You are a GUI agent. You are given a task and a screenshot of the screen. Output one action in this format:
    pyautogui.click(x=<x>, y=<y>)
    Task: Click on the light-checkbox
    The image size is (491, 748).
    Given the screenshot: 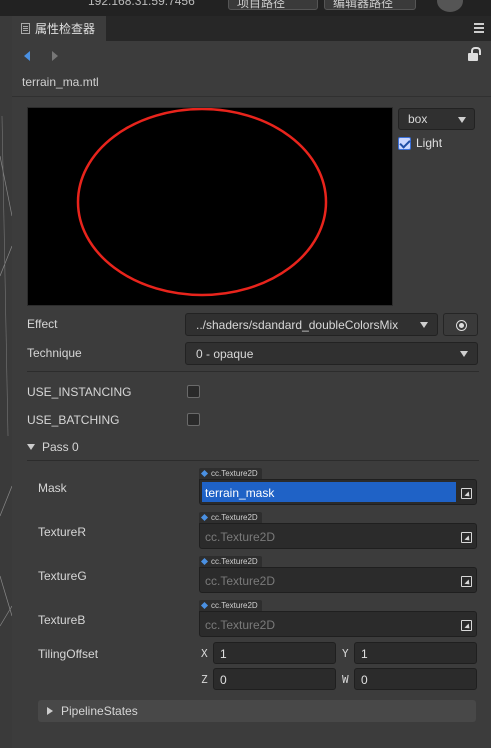 What is the action you would take?
    pyautogui.click(x=404, y=143)
    